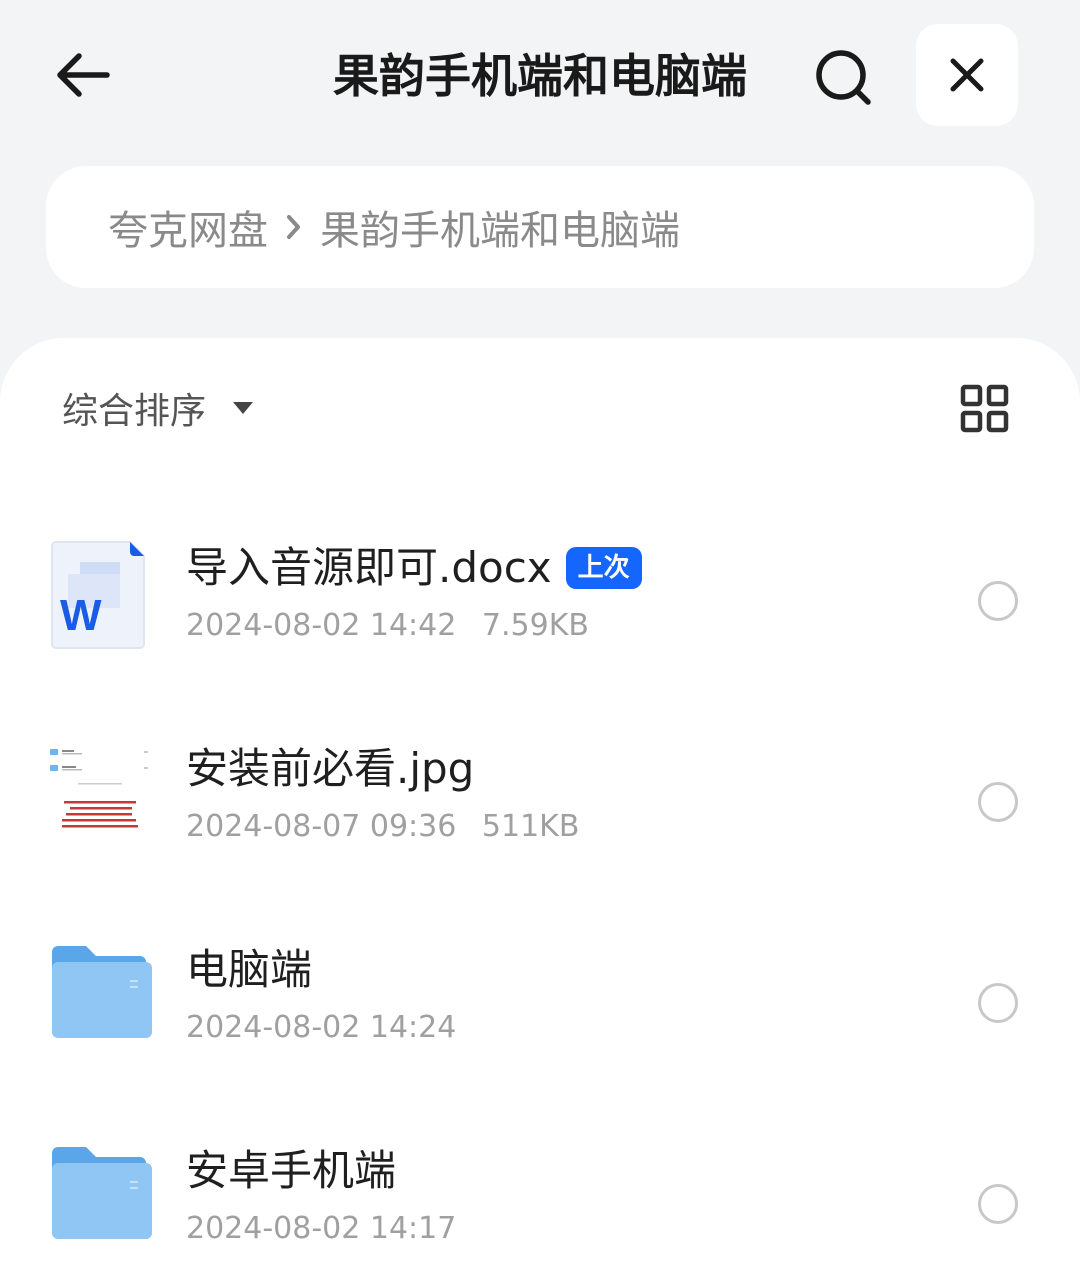 This screenshot has height=1286, width=1080. What do you see at coordinates (540, 1181) in the screenshot?
I see `list-item: 安卓手机端 2024-08-02 14:17` at bounding box center [540, 1181].